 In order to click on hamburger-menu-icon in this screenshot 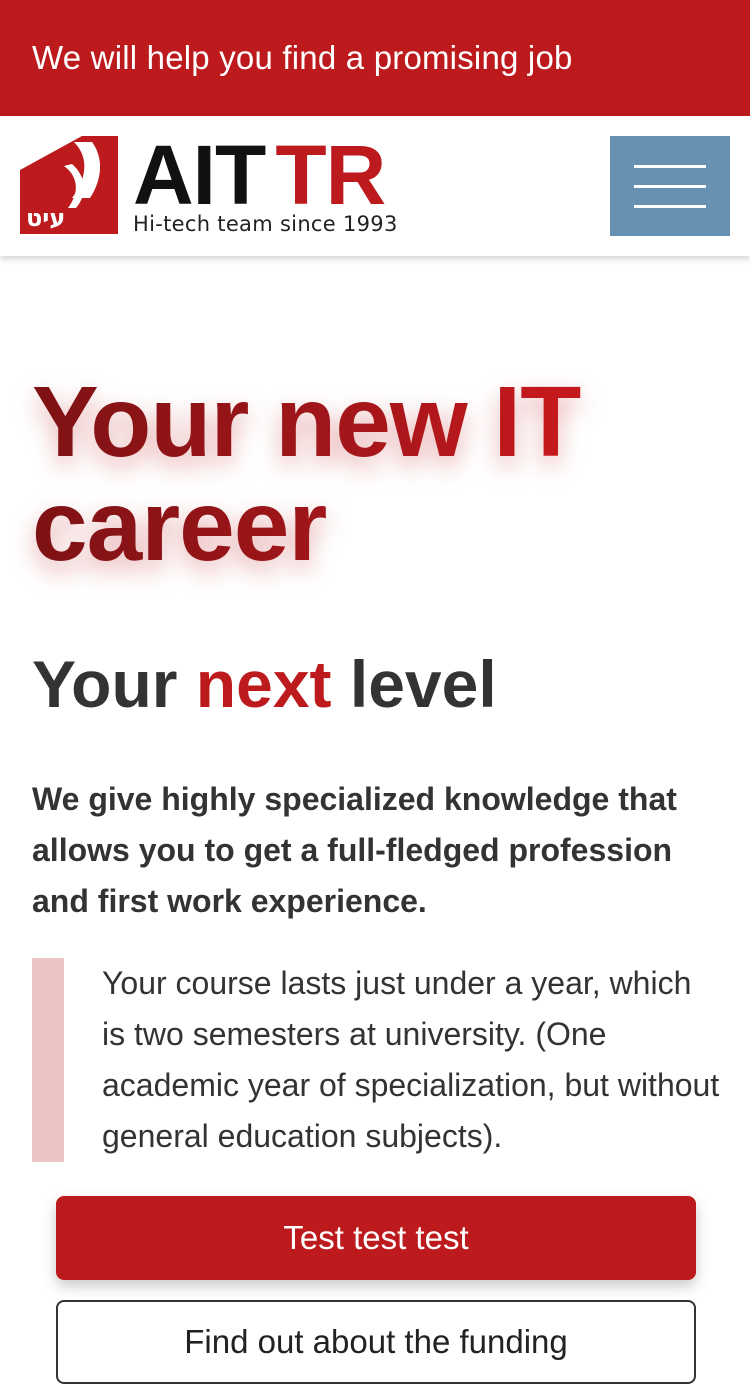, I will do `click(670, 166)`.